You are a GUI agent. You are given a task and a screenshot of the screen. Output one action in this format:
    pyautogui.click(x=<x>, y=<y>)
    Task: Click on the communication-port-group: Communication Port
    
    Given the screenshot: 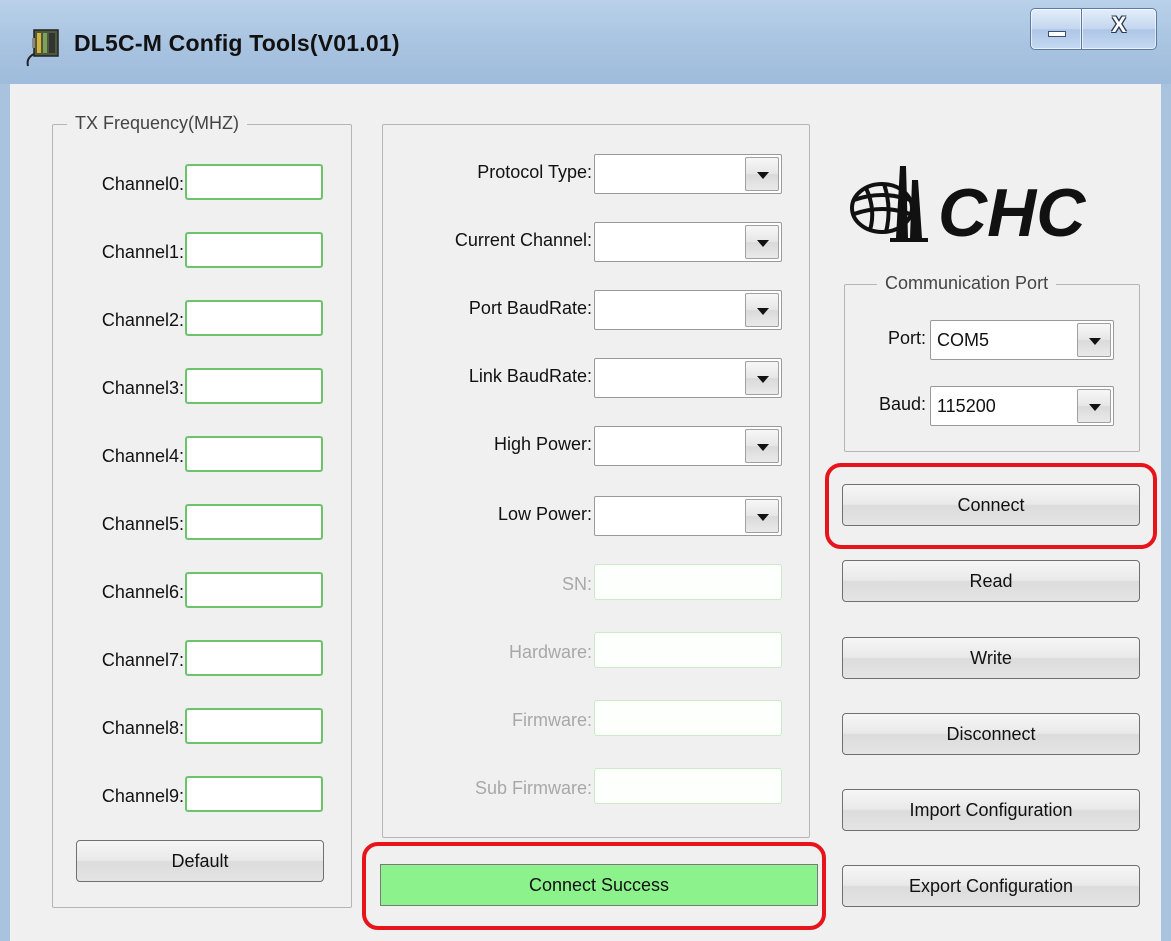 What is the action you would take?
    pyautogui.click(x=992, y=362)
    